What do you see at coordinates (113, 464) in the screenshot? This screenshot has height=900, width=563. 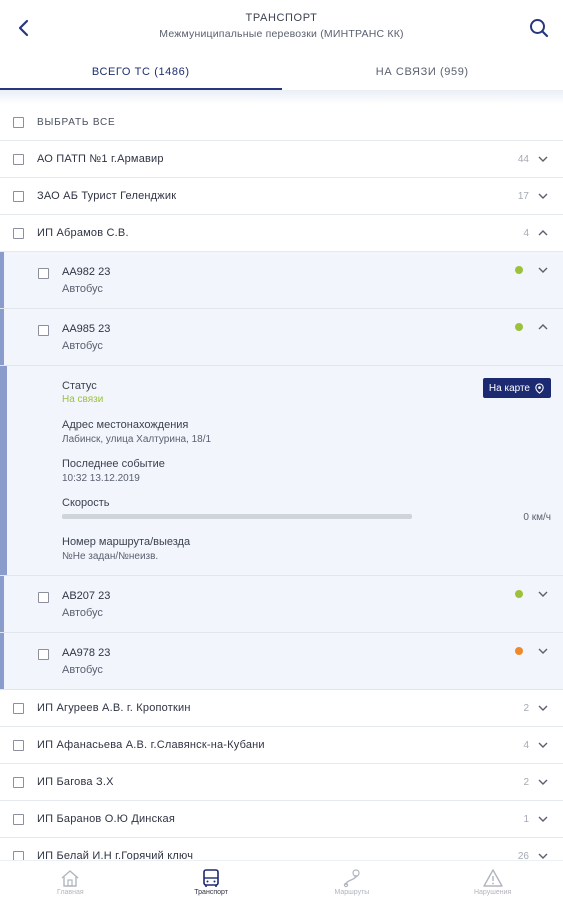 I see `last-event-label: Последнее событие` at bounding box center [113, 464].